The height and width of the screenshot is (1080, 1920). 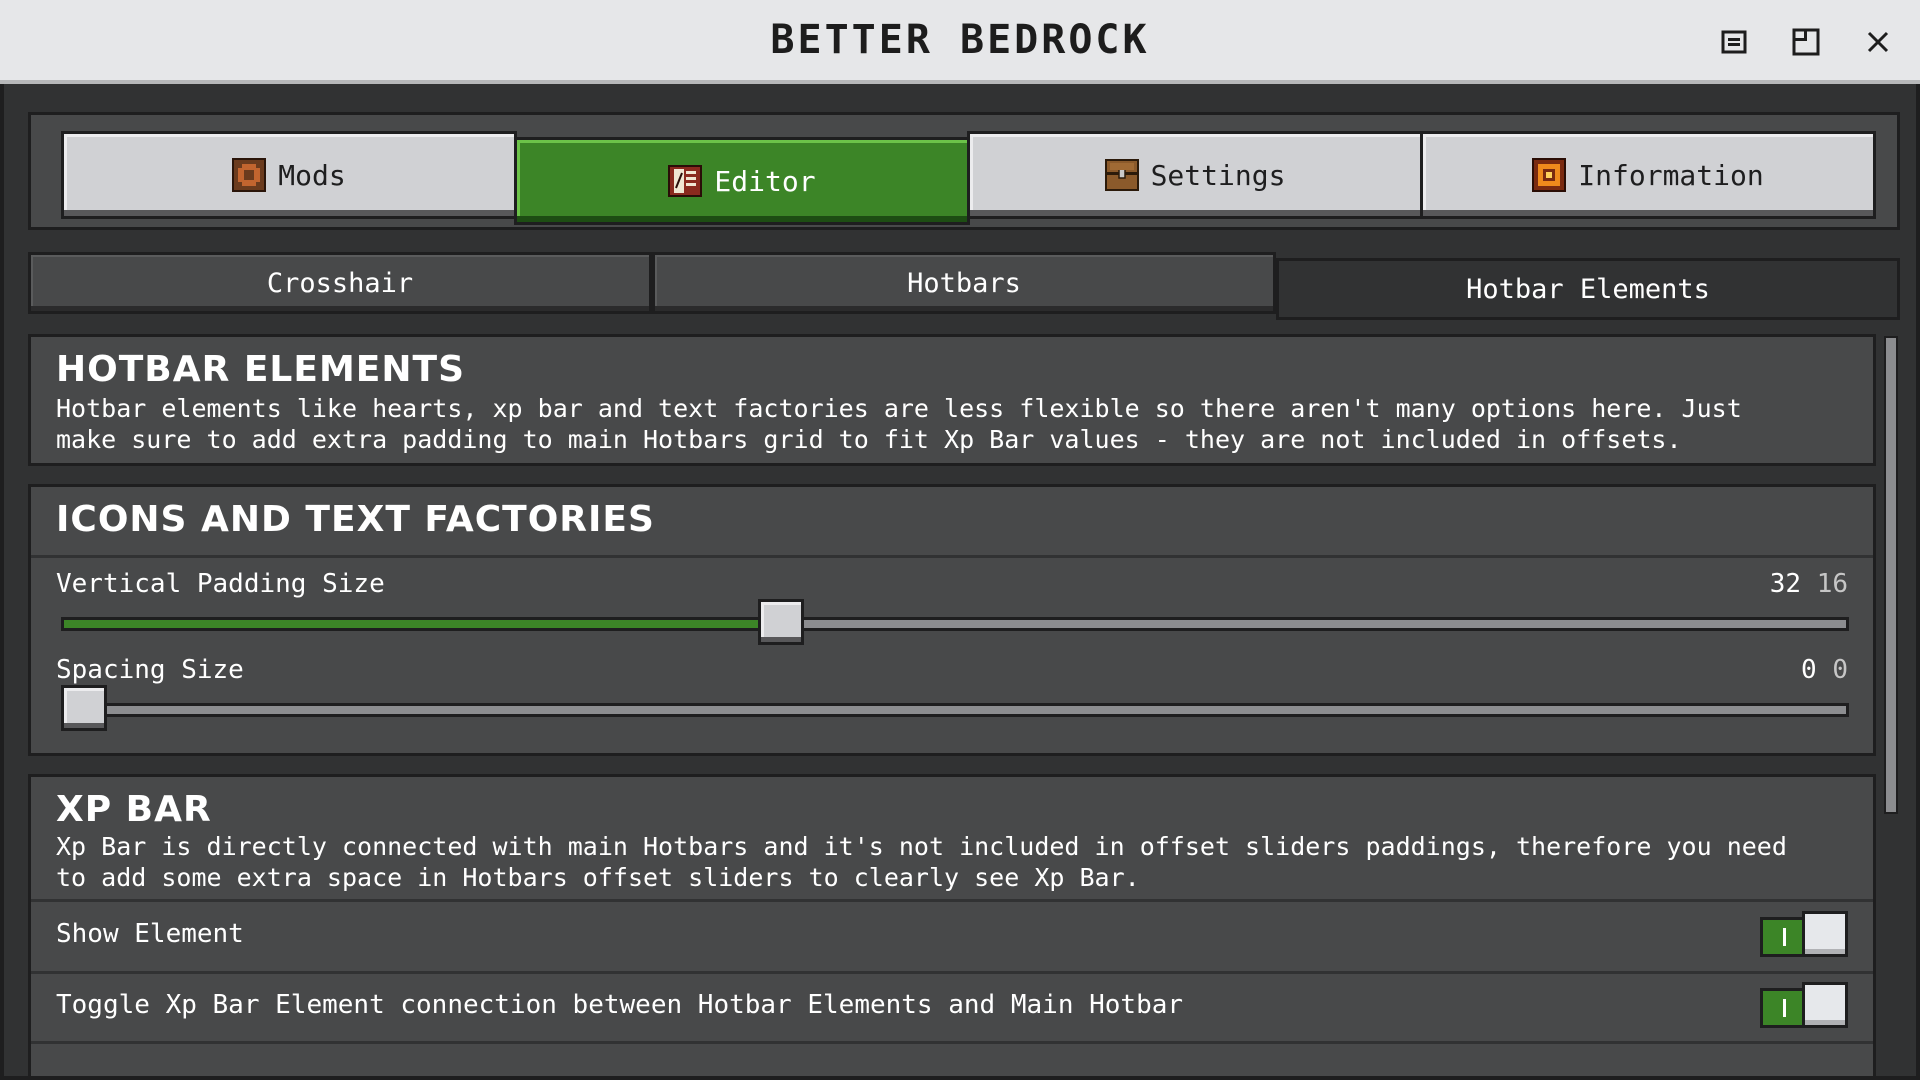 I want to click on vertical-padding-fill, so click(x=422, y=624).